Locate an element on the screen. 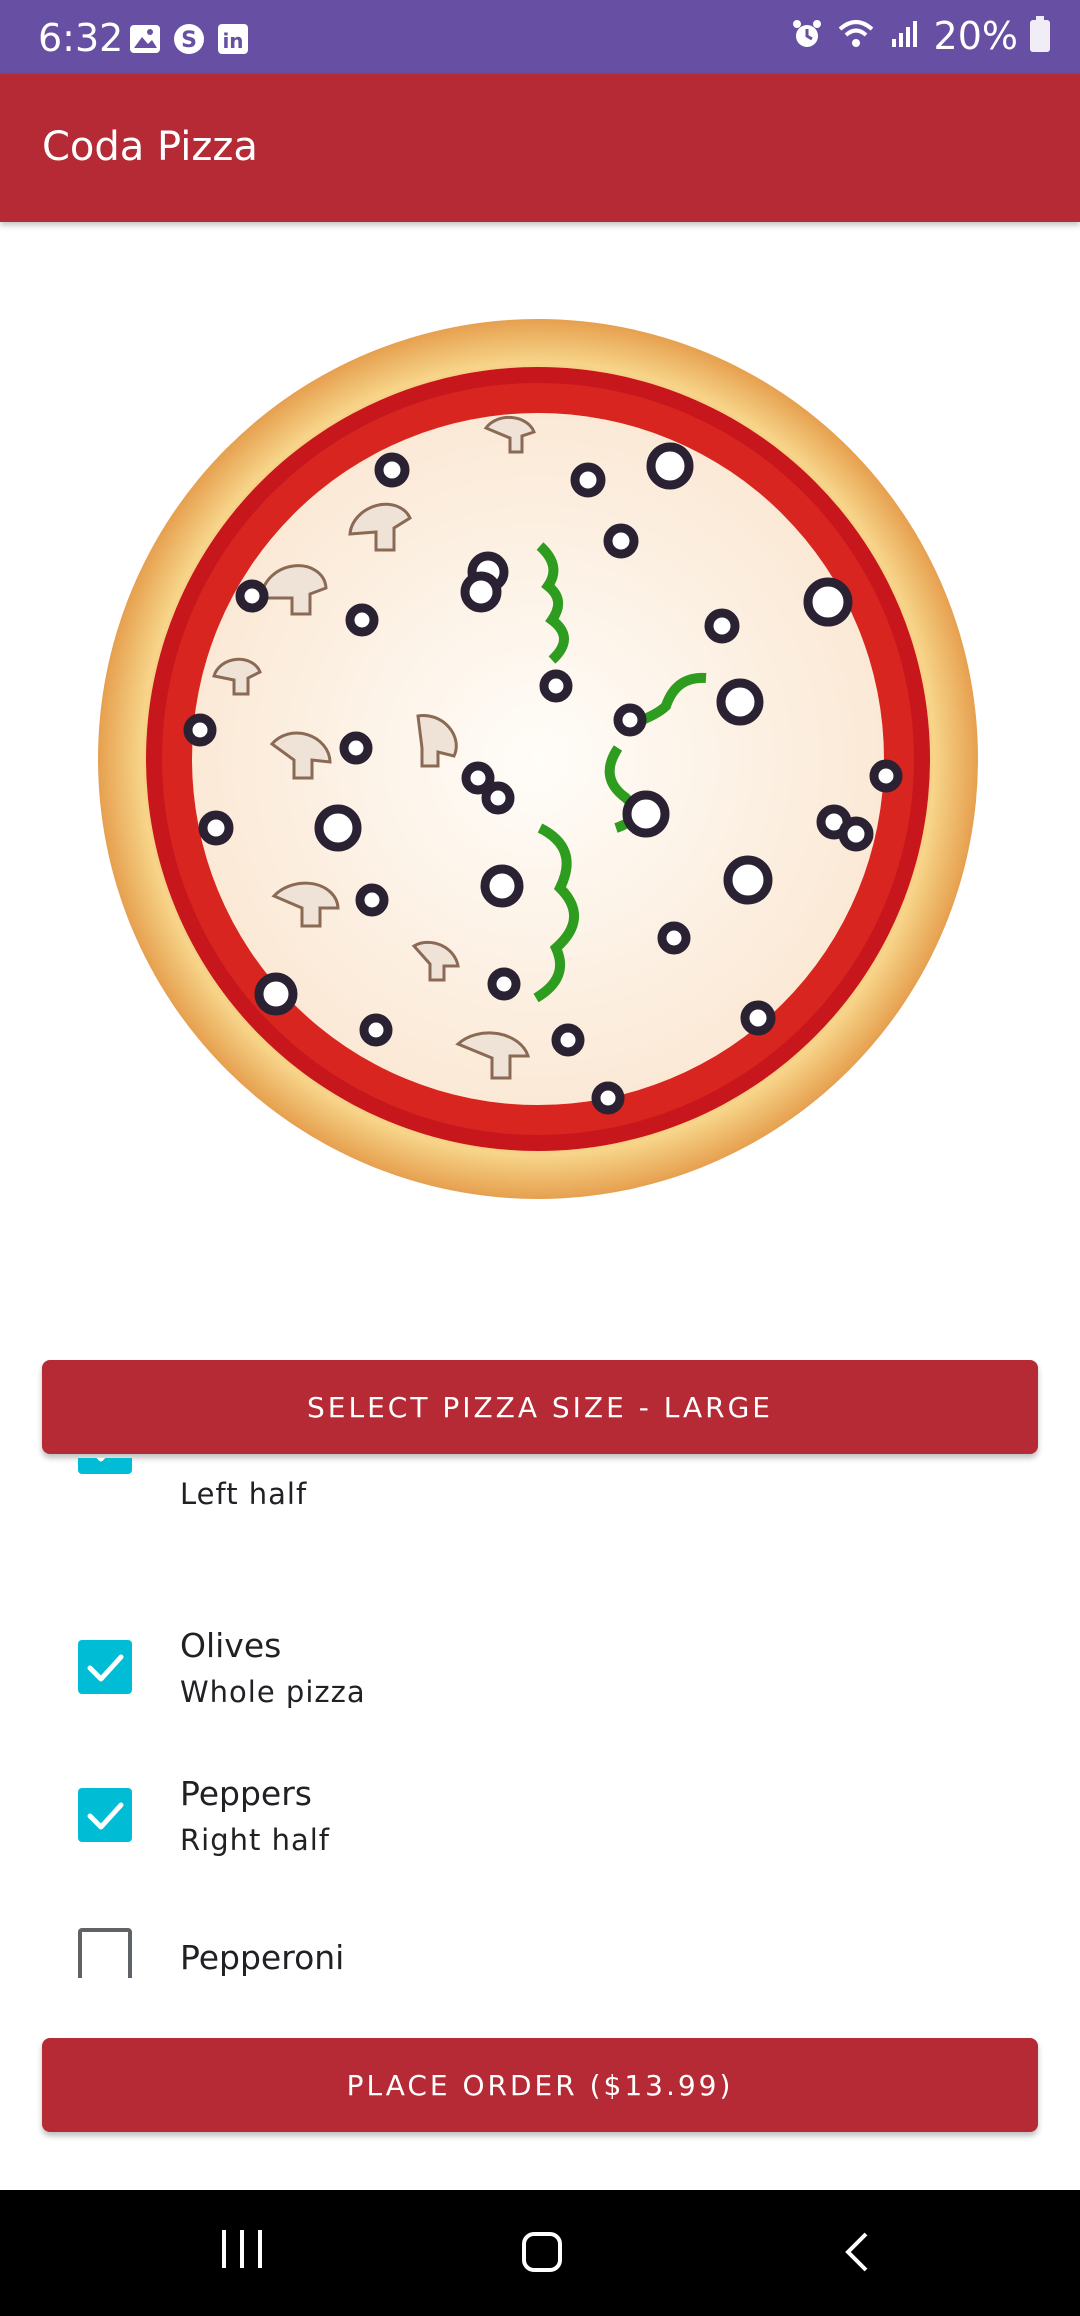 This screenshot has width=1080, height=2316. home-icon is located at coordinates (542, 2252).